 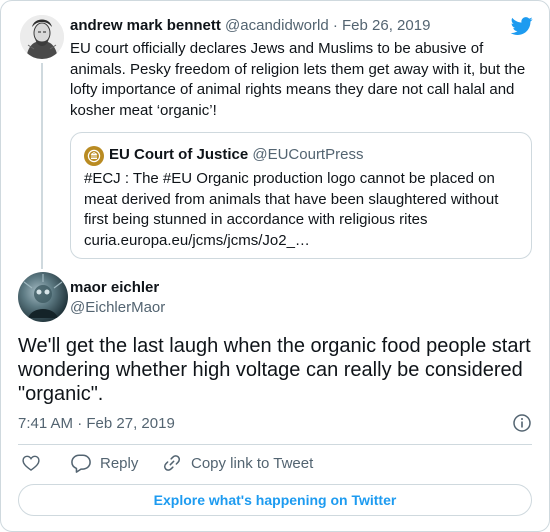 I want to click on heart-icon, so click(x=31, y=463).